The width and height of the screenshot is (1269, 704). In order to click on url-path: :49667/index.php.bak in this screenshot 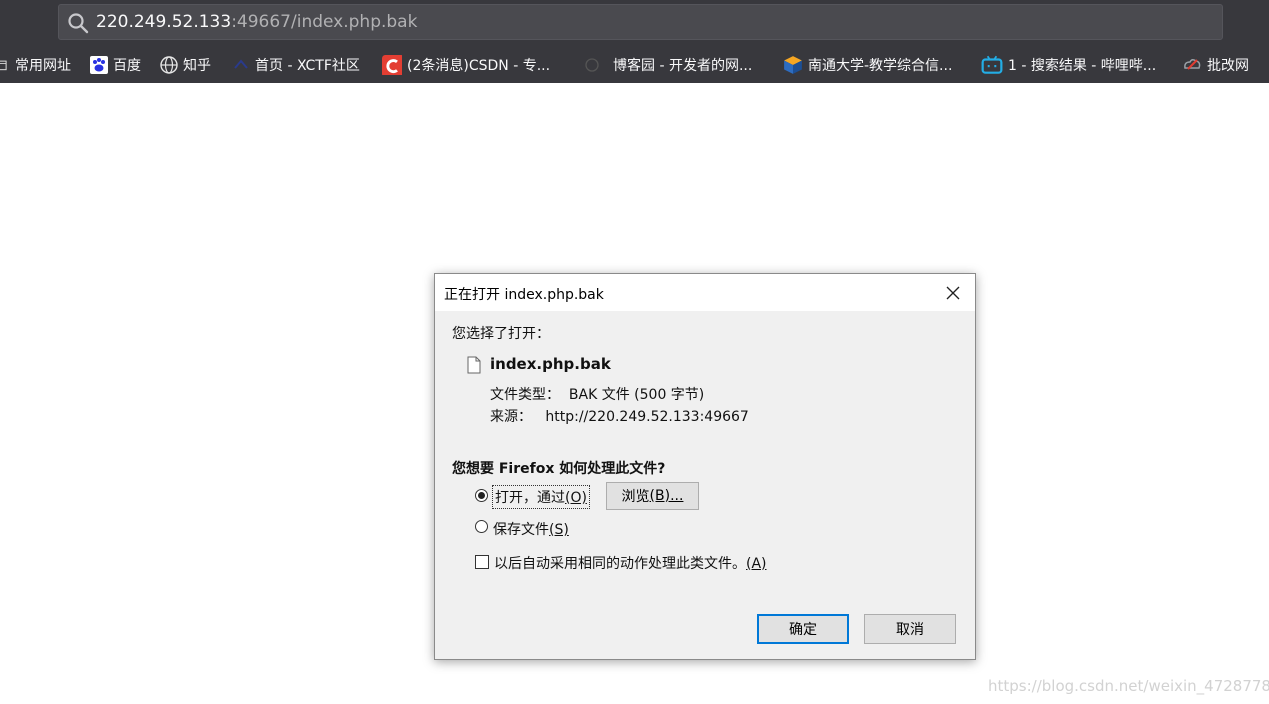, I will do `click(324, 22)`.